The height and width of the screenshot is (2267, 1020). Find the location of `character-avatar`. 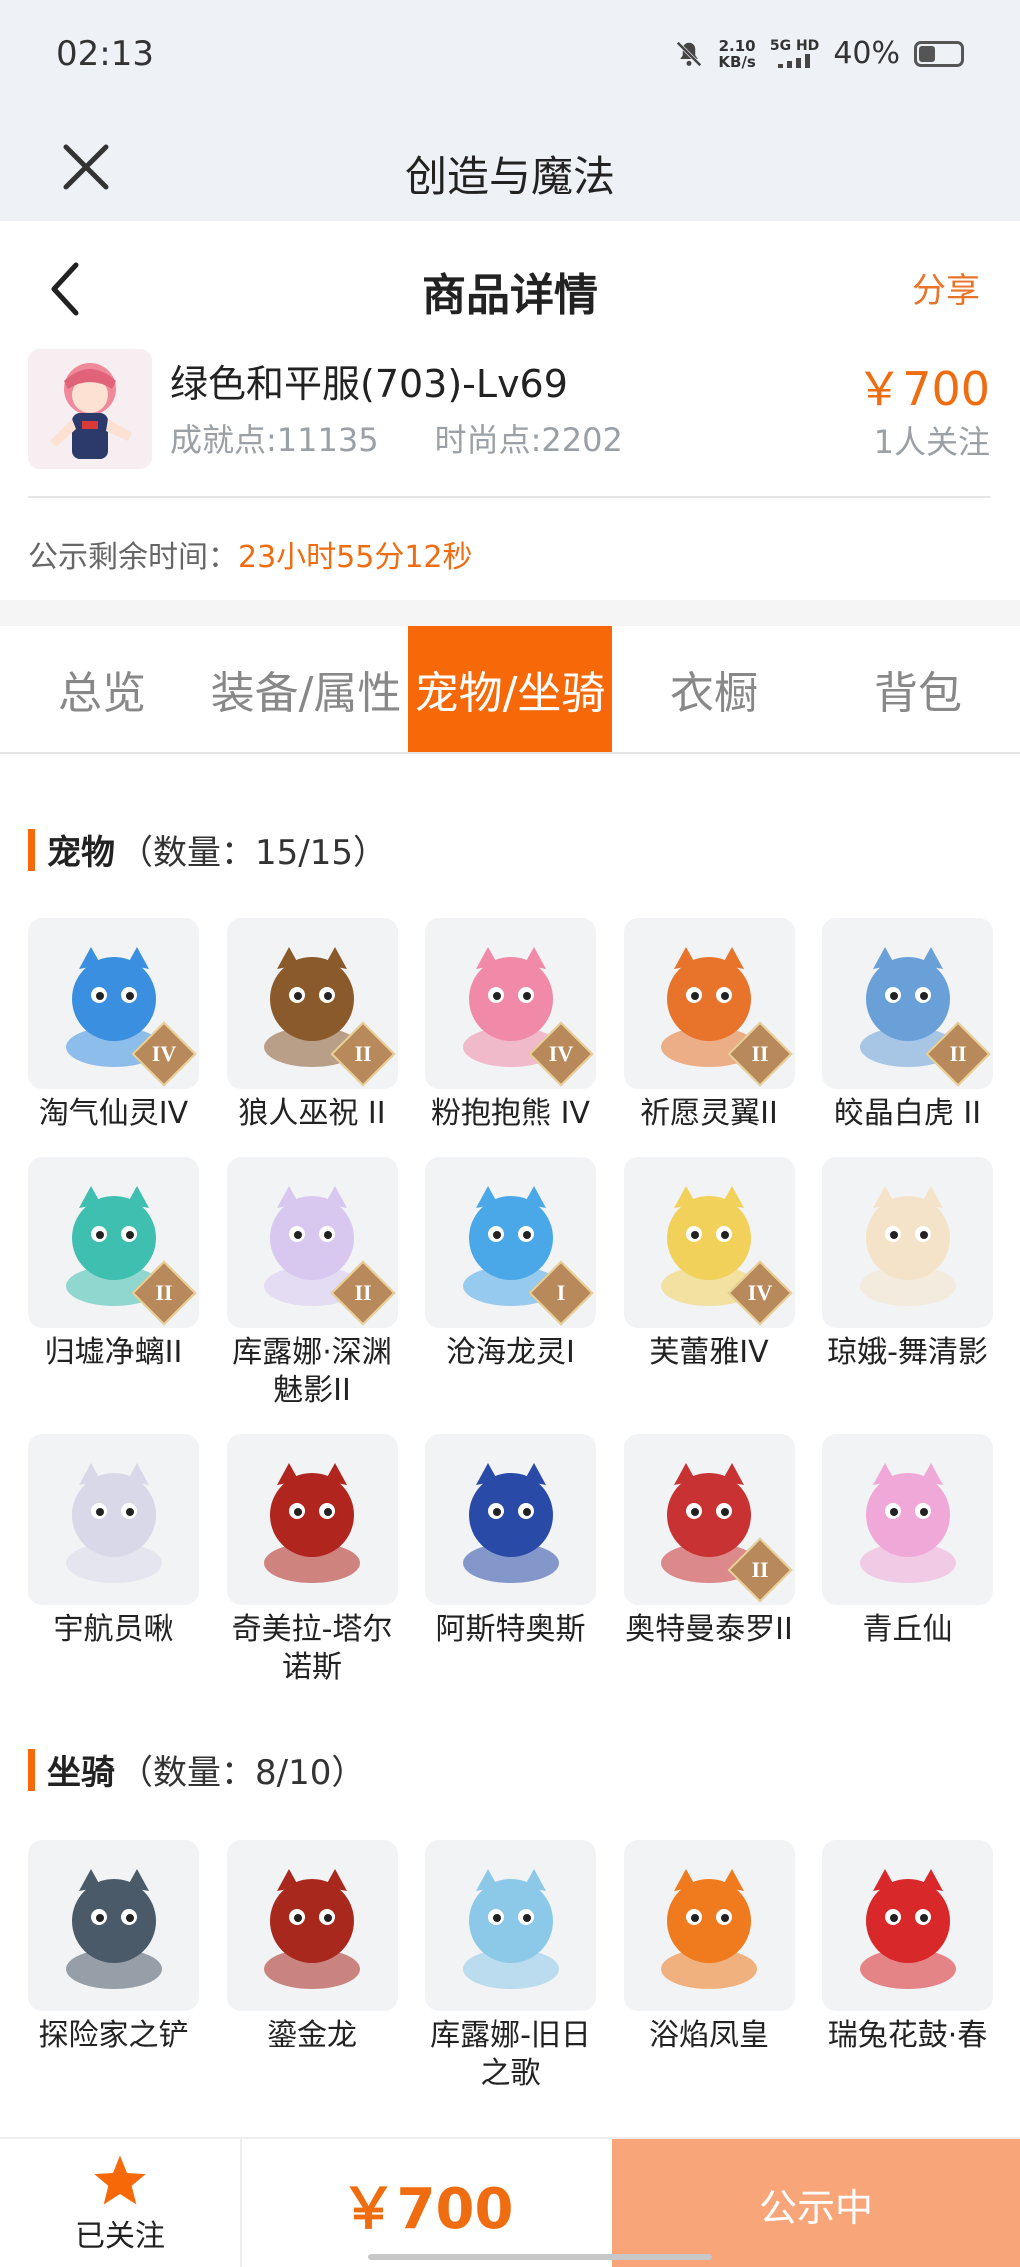

character-avatar is located at coordinates (90, 409).